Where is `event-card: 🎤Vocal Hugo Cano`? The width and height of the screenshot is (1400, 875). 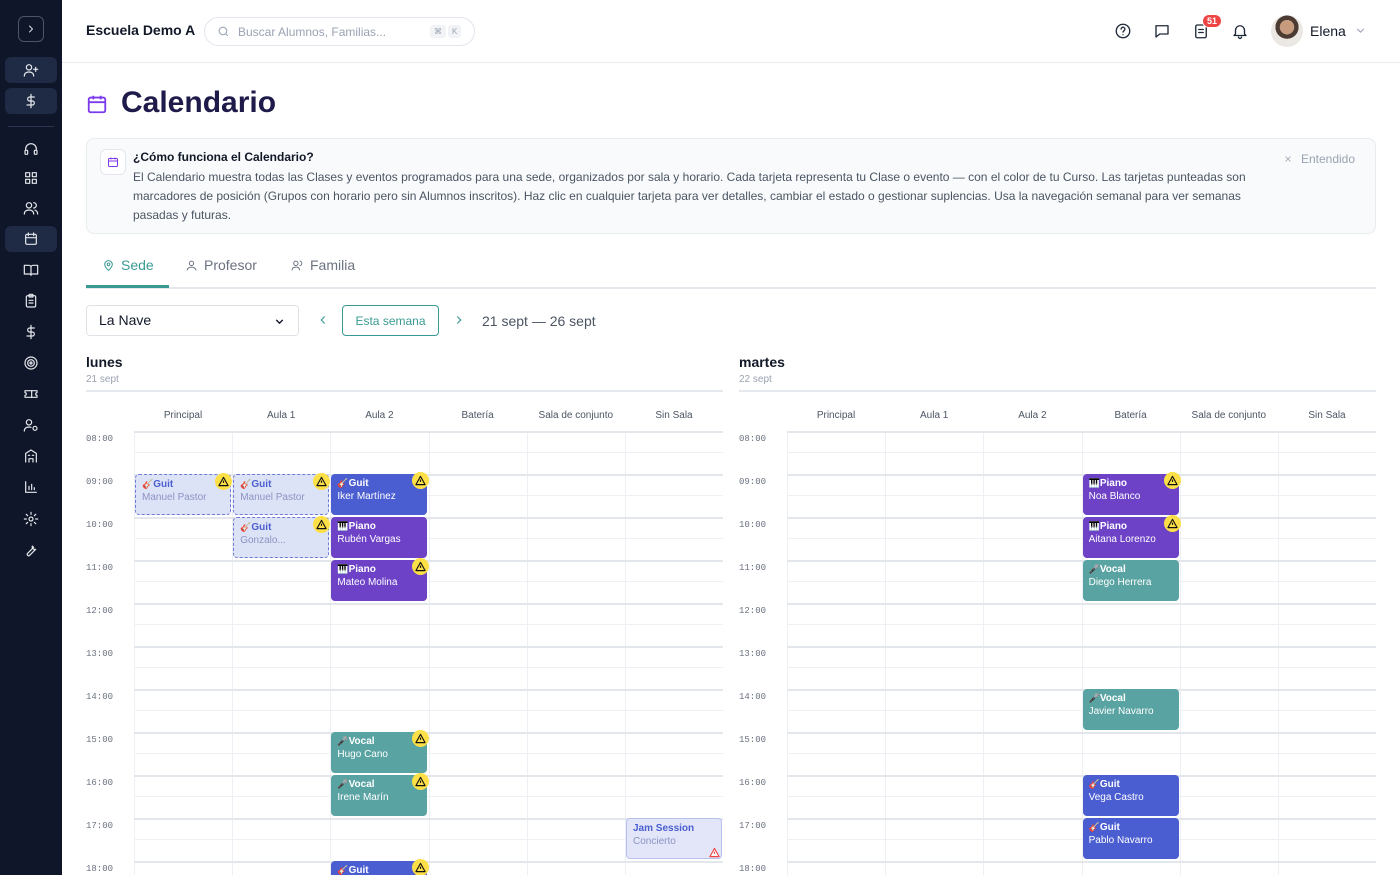
event-card: 🎤Vocal Hugo Cano is located at coordinates (380, 751).